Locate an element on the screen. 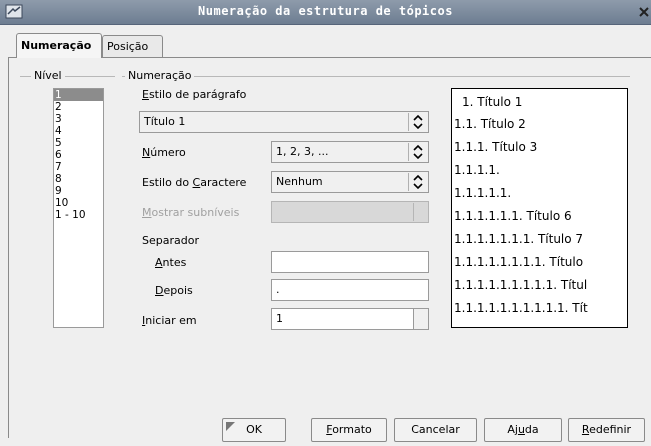 The width and height of the screenshot is (651, 446). after-input: . is located at coordinates (350, 290).